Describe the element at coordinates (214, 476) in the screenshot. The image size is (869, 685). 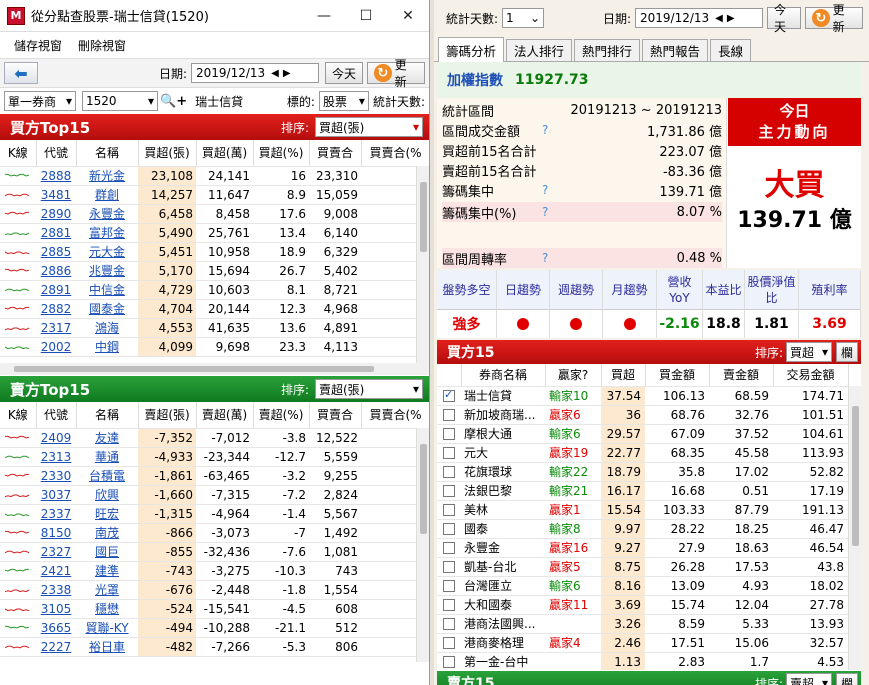
I see `table-row: 2330 台積電 -1,861 -63,465 -3.2 9,255` at that location.